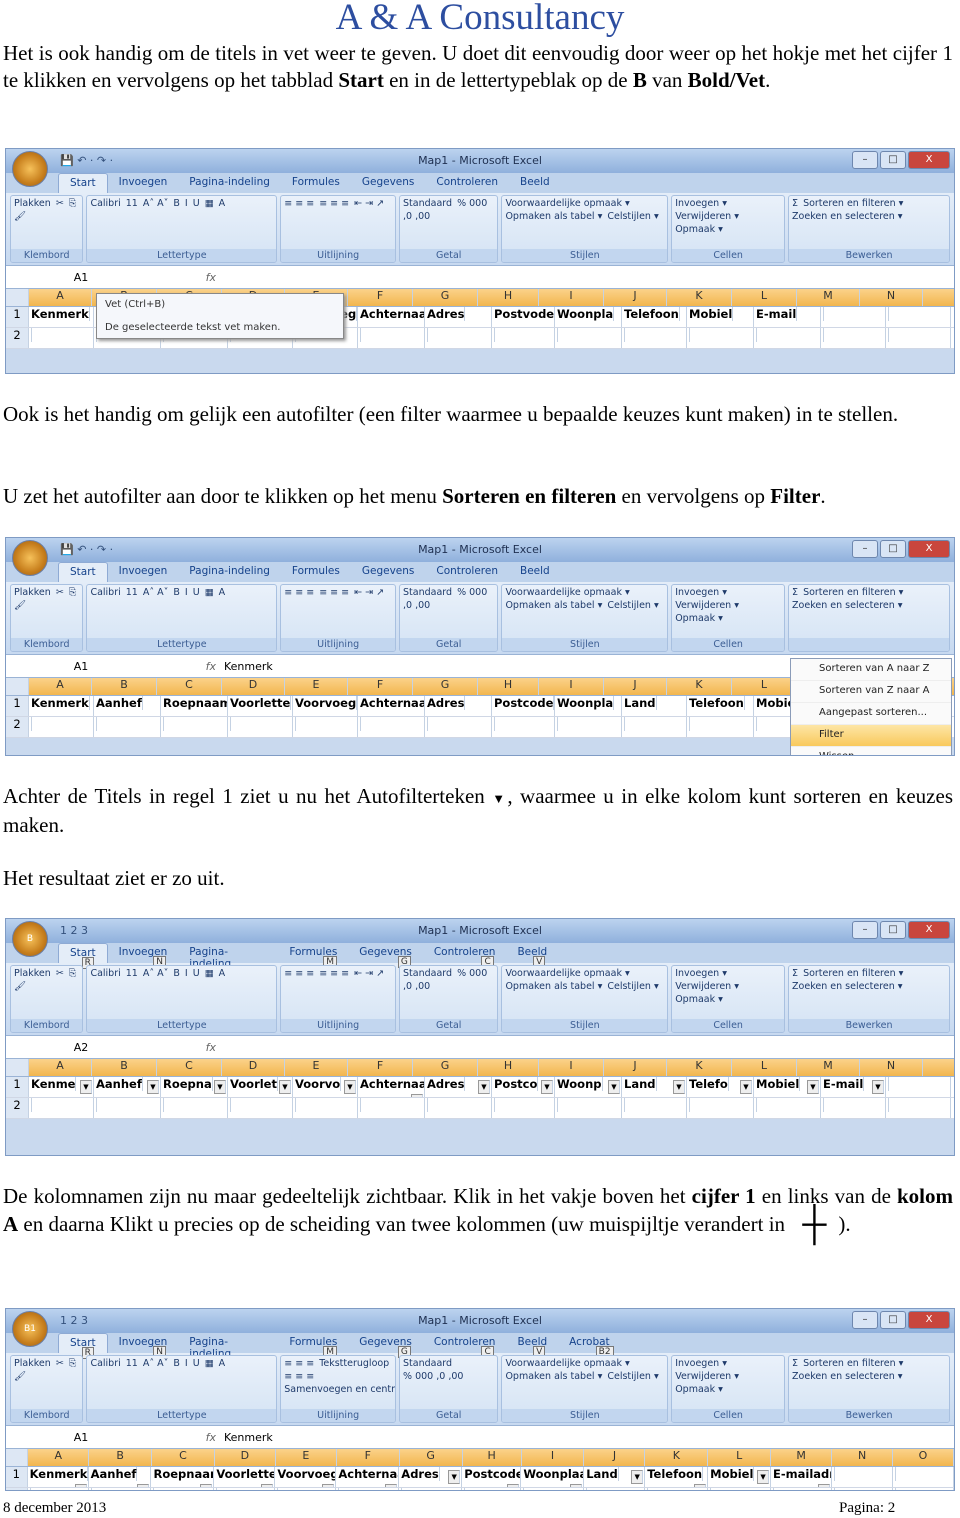 This screenshot has width=960, height=1518. I want to click on row-header: 1, so click(17, 1087).